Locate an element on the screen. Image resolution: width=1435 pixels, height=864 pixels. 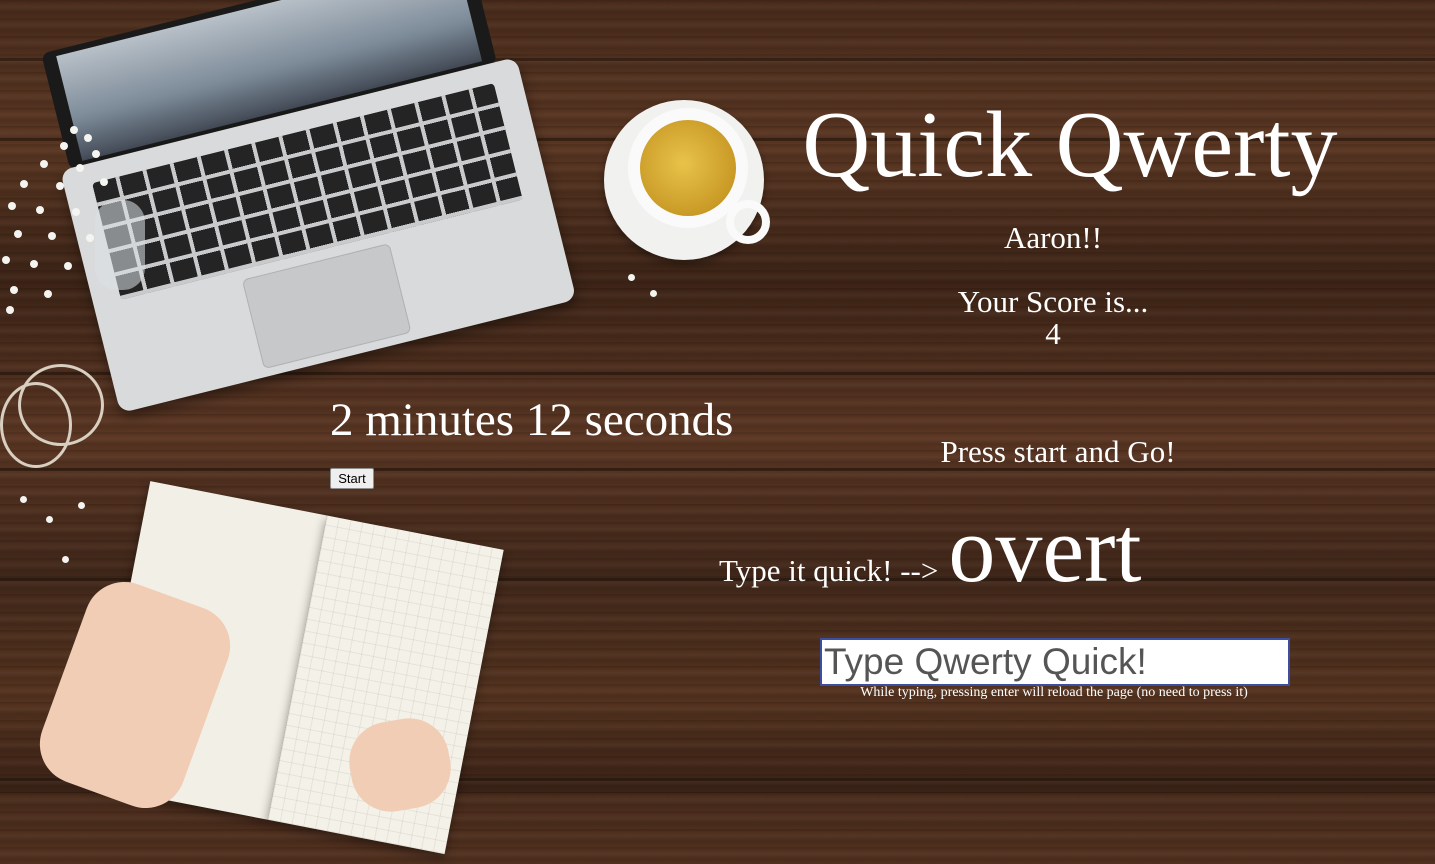
word-prompt: Type it quick! --> overt is located at coordinates (930, 550).